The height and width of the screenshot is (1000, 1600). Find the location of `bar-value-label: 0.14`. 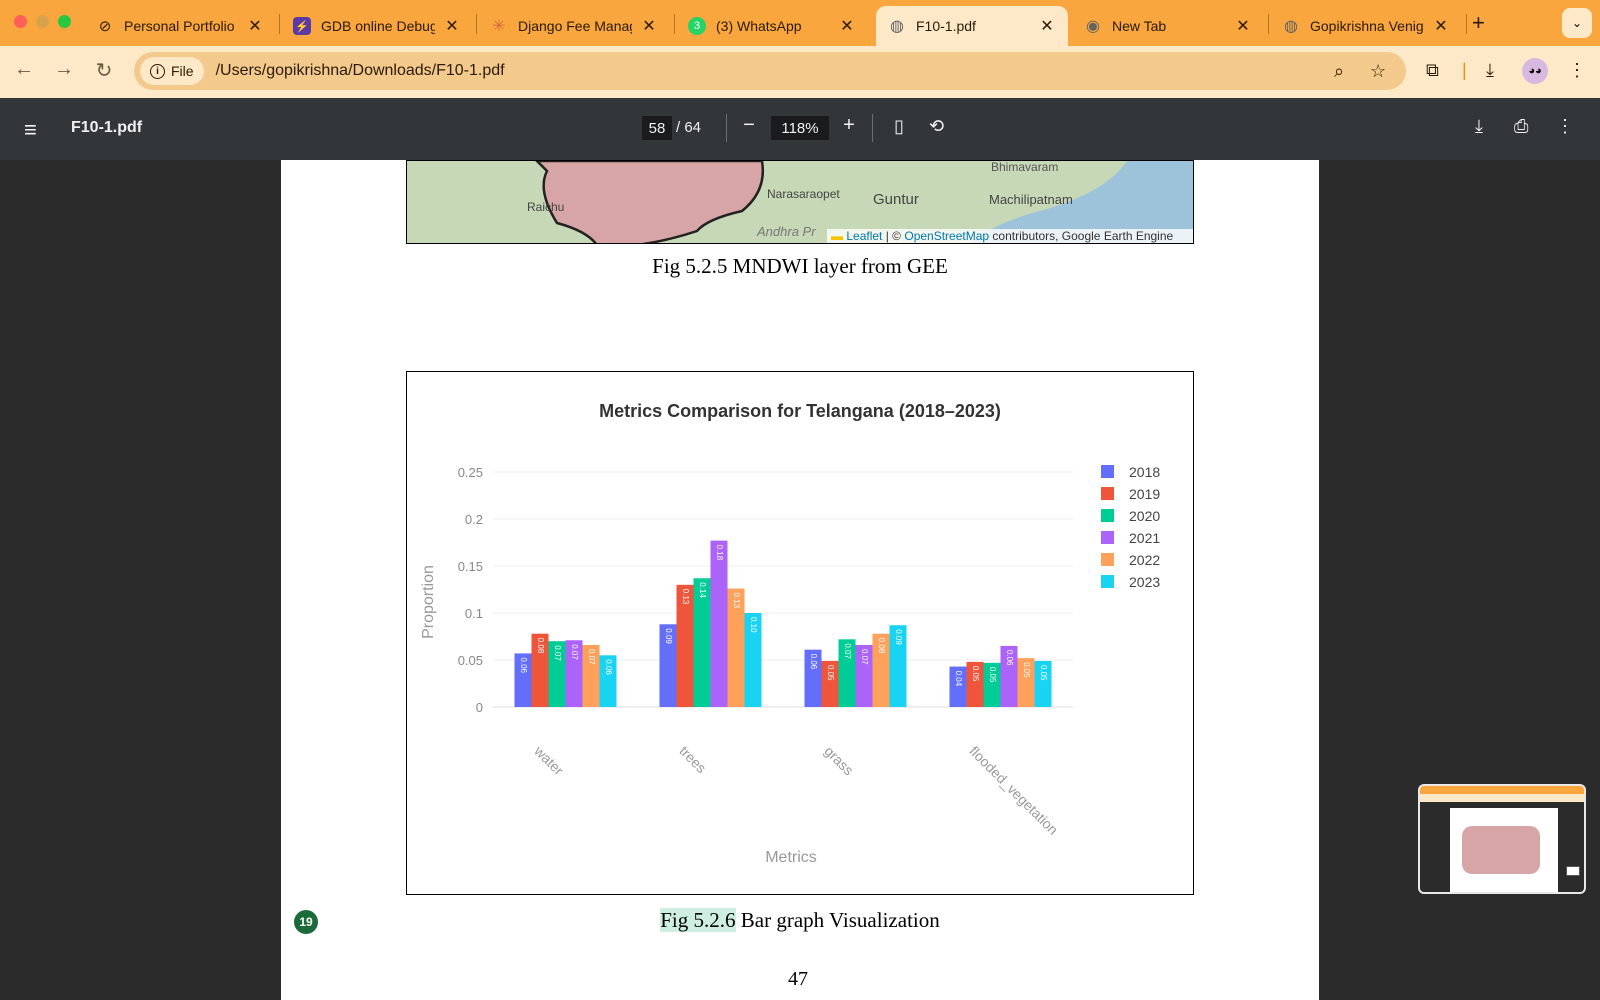

bar-value-label: 0.14 is located at coordinates (702, 590).